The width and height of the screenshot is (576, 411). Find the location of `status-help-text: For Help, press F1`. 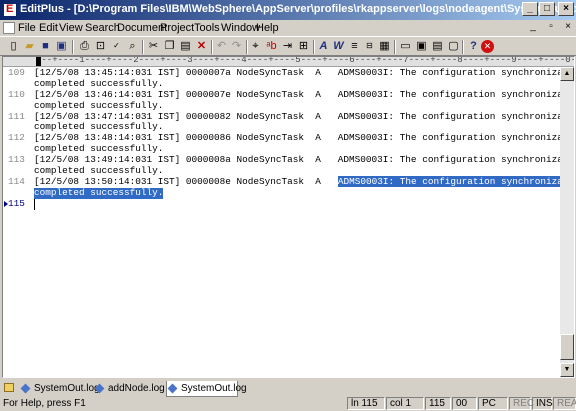

status-help-text: For Help, press F1 is located at coordinates (44, 403).